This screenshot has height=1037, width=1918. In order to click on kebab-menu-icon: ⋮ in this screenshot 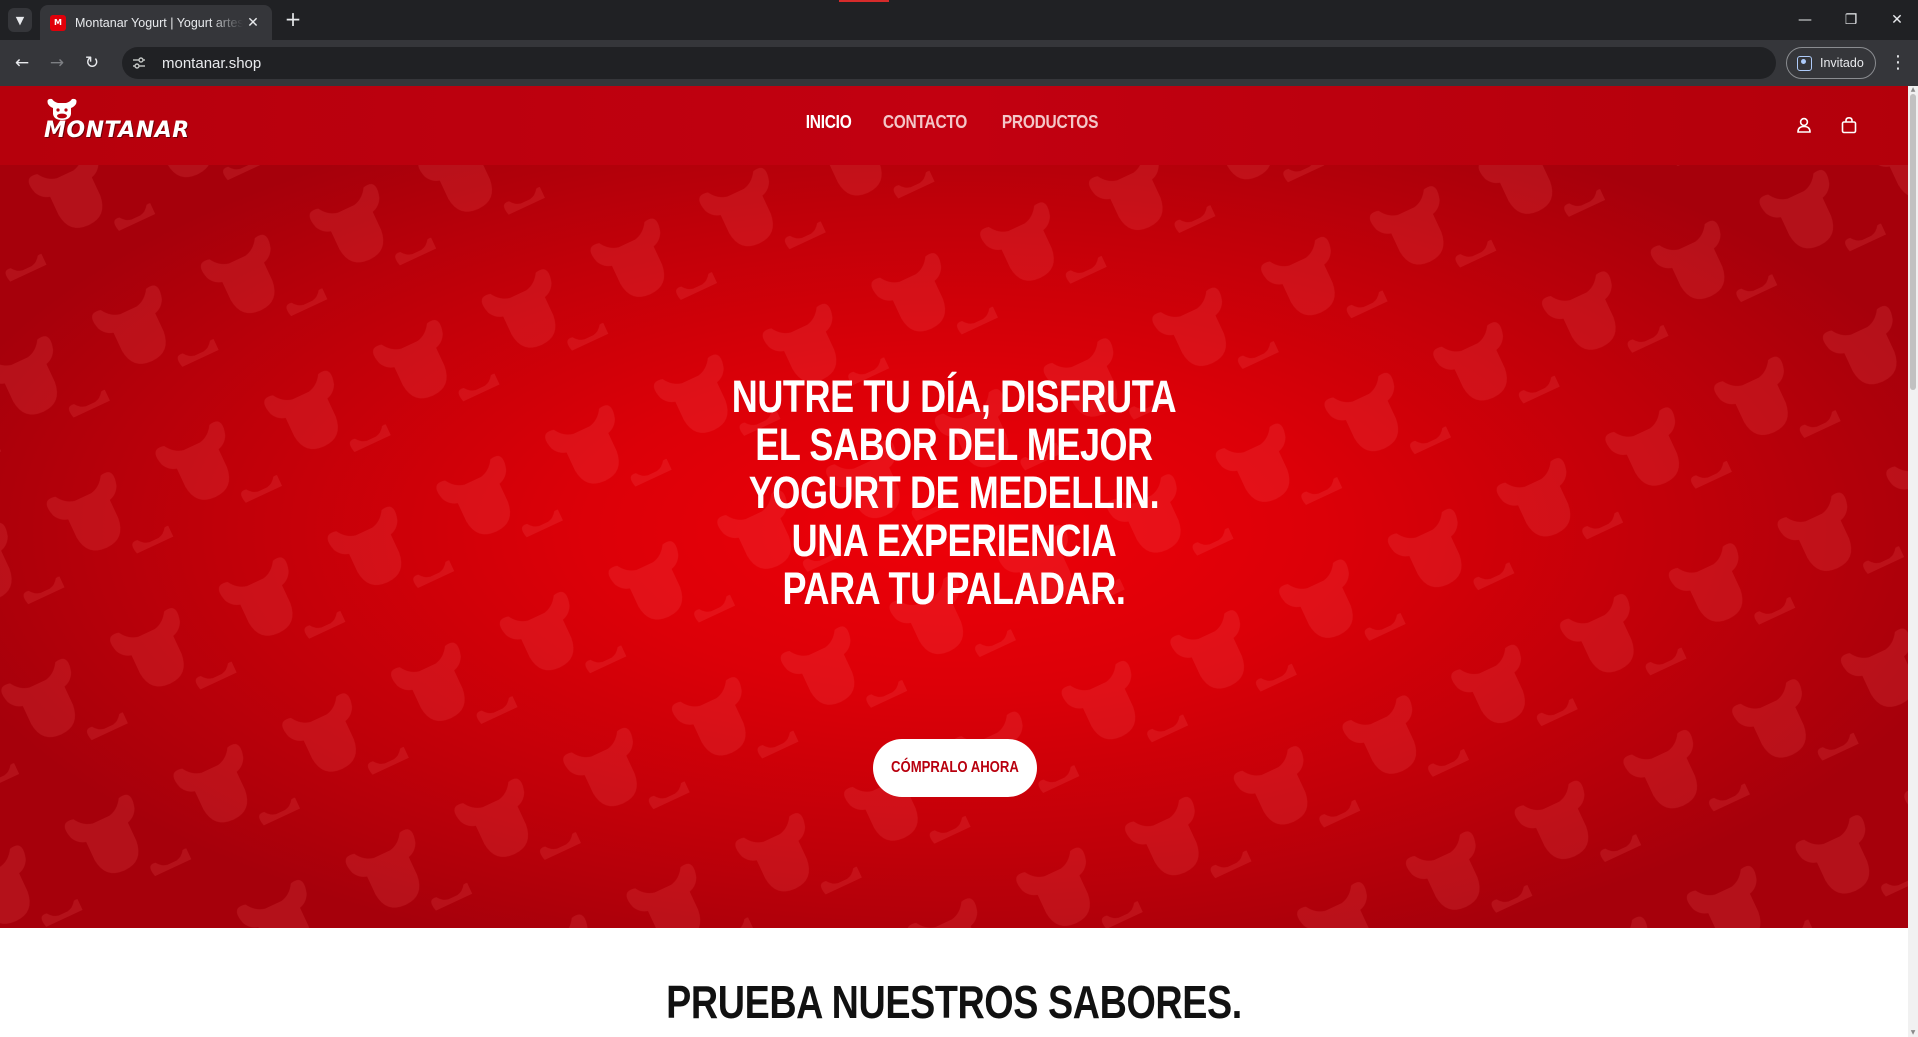, I will do `click(1898, 63)`.